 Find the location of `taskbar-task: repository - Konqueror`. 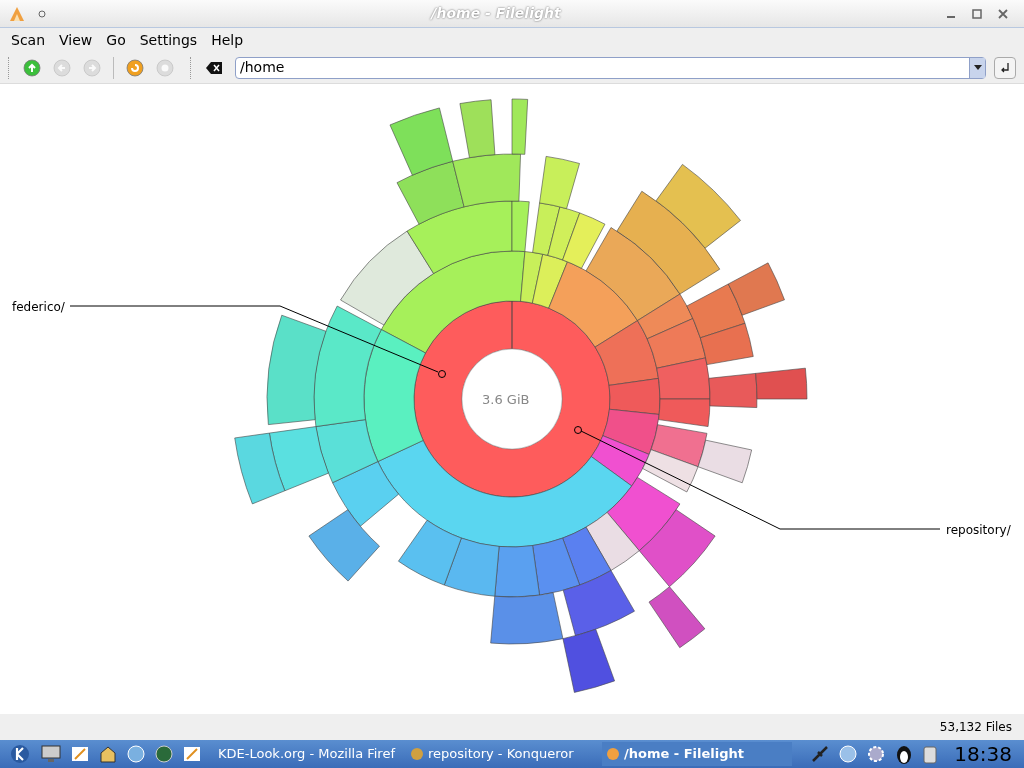

taskbar-task: repository - Konqueror is located at coordinates (500, 754).